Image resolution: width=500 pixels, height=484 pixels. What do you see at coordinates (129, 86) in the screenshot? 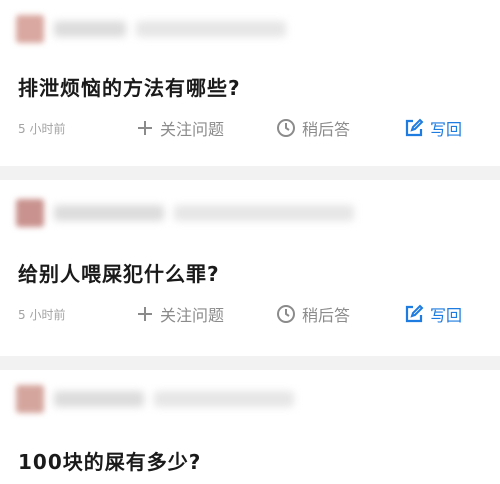
I see `question-title: 排泄烦恼的方法有哪些?` at bounding box center [129, 86].